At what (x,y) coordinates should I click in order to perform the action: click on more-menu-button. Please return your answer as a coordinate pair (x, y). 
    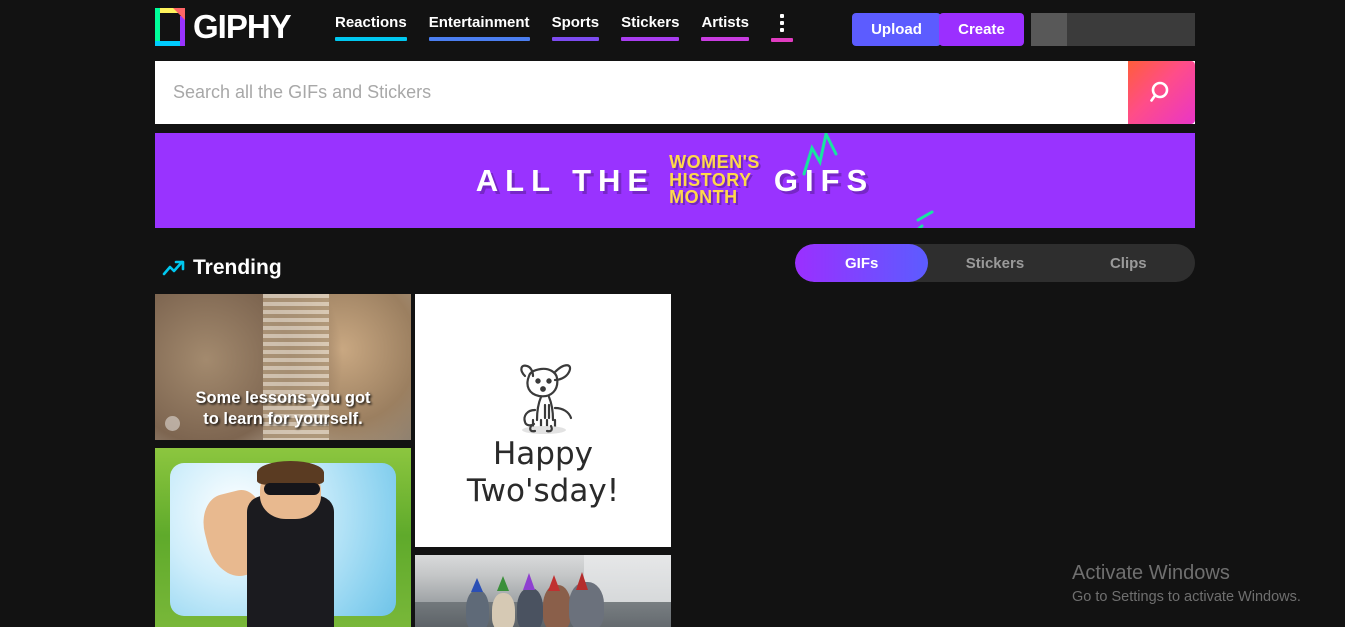
    Looking at the image, I should click on (781, 28).